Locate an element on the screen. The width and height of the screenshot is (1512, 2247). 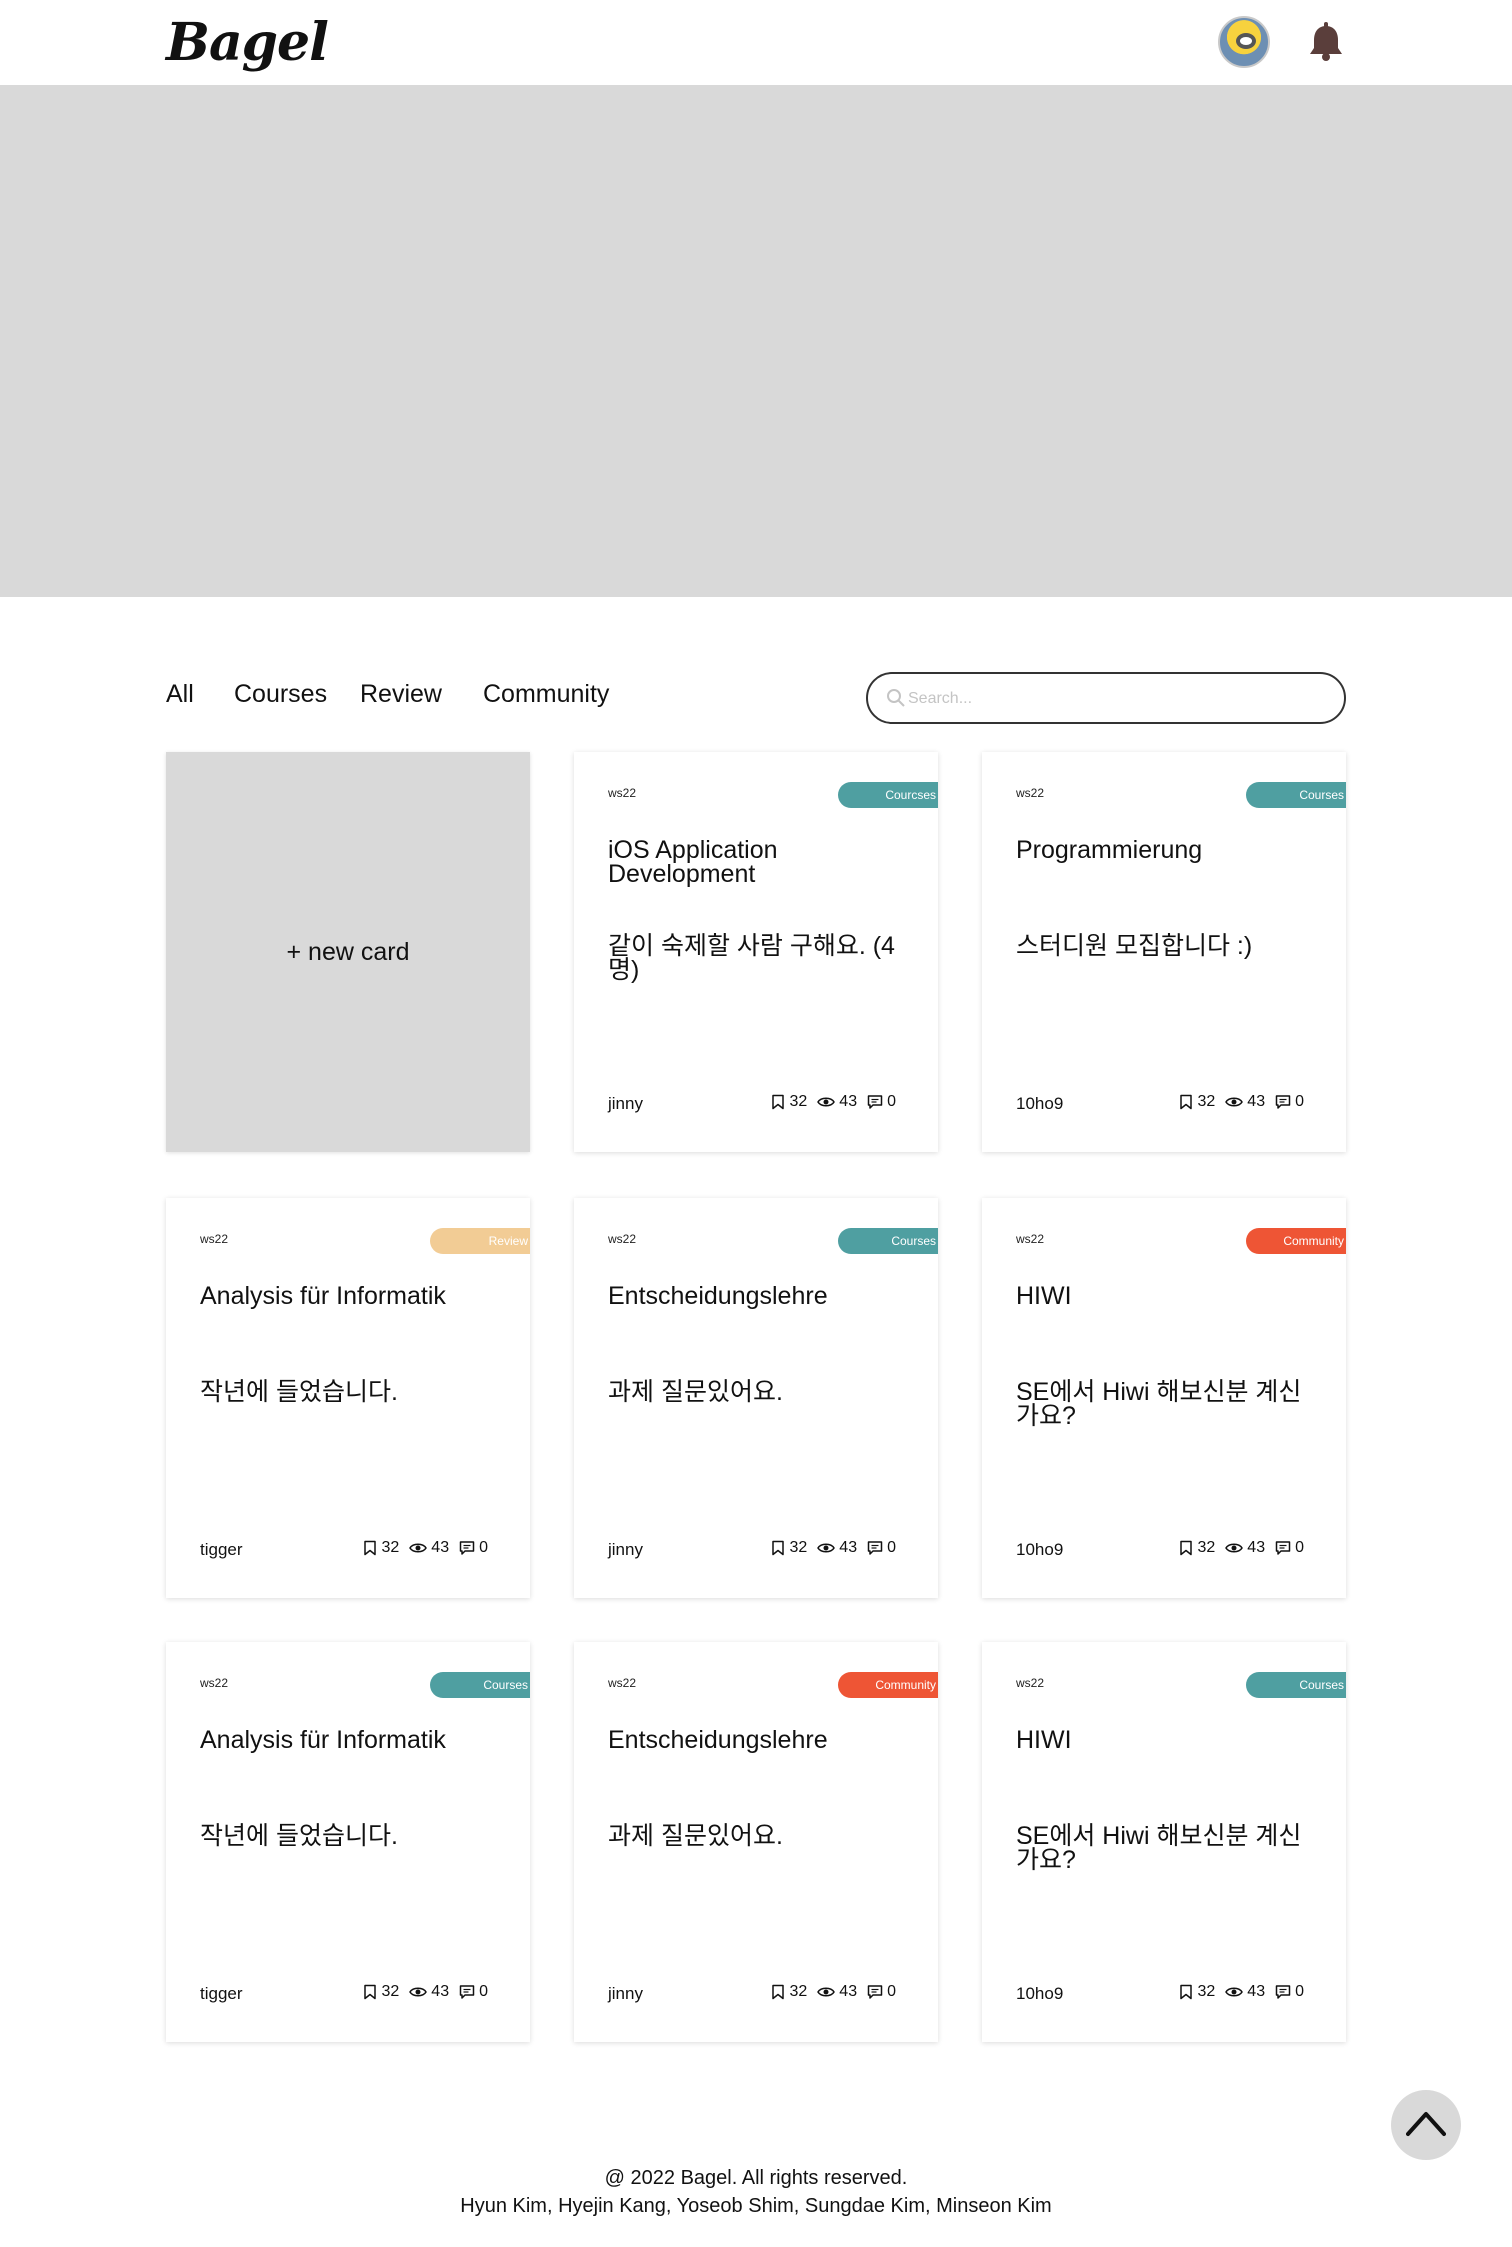
card-body: 같이 숙제할 사람 구해요. (4명) is located at coordinates (751, 958).